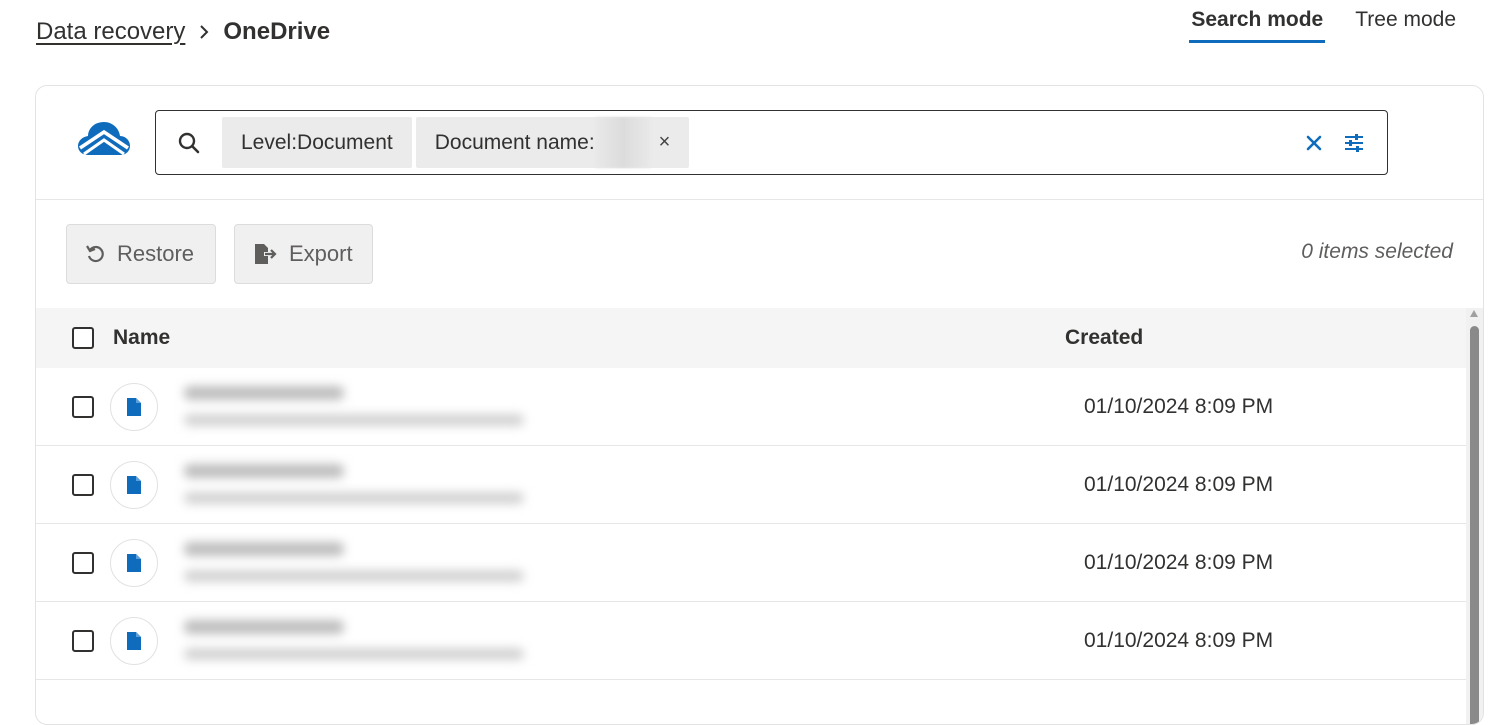 The image size is (1504, 725). I want to click on breadcrumb-data-recovery-link: Data recovery, so click(110, 32).